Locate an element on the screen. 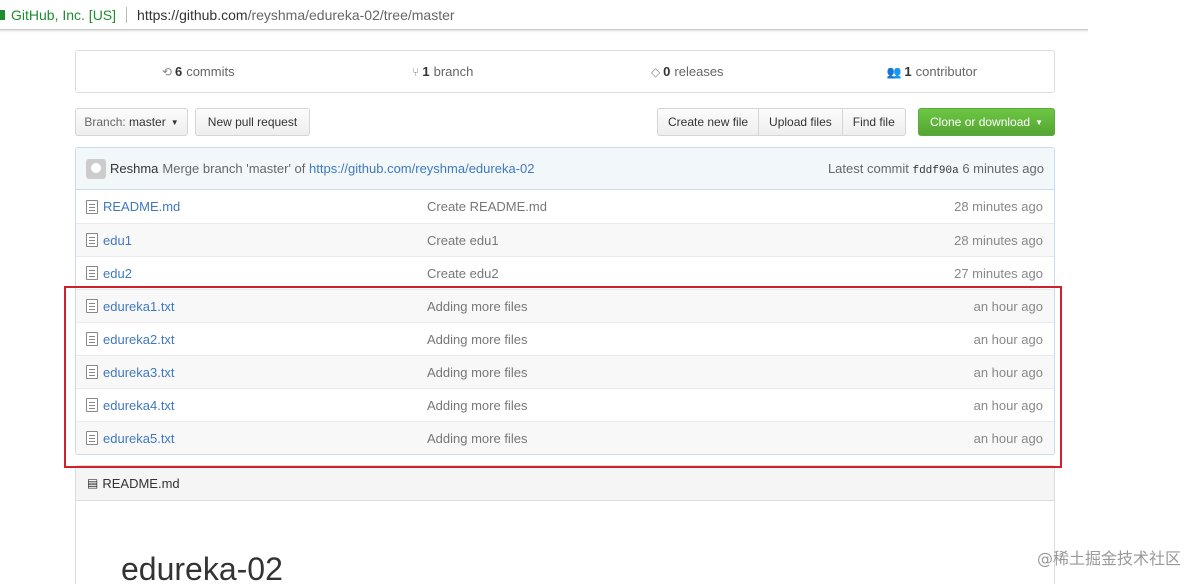 The image size is (1198, 584). file-actions-group: Create new file Upload files Find file is located at coordinates (781, 122).